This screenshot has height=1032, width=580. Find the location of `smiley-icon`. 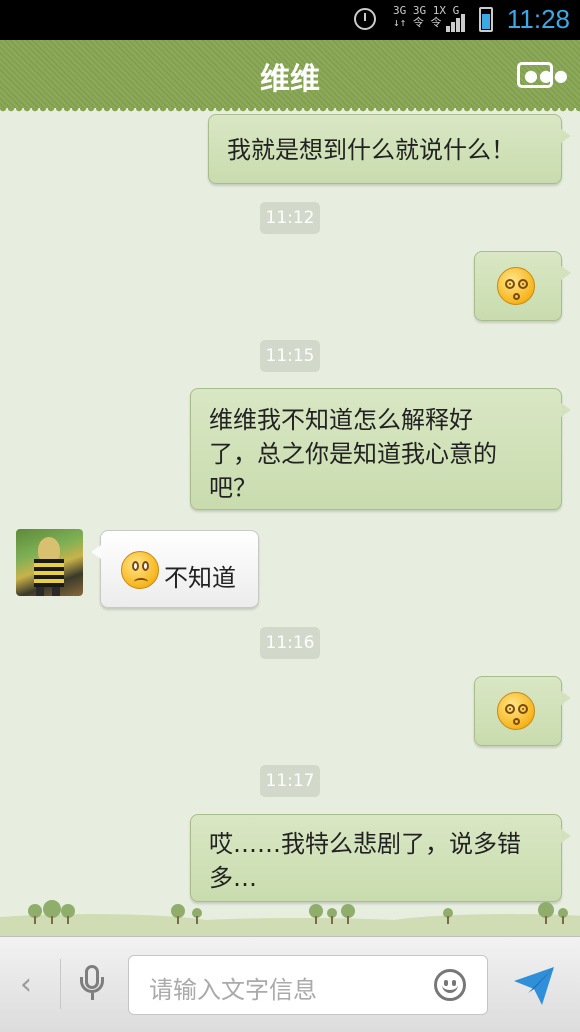

smiley-icon is located at coordinates (450, 985).